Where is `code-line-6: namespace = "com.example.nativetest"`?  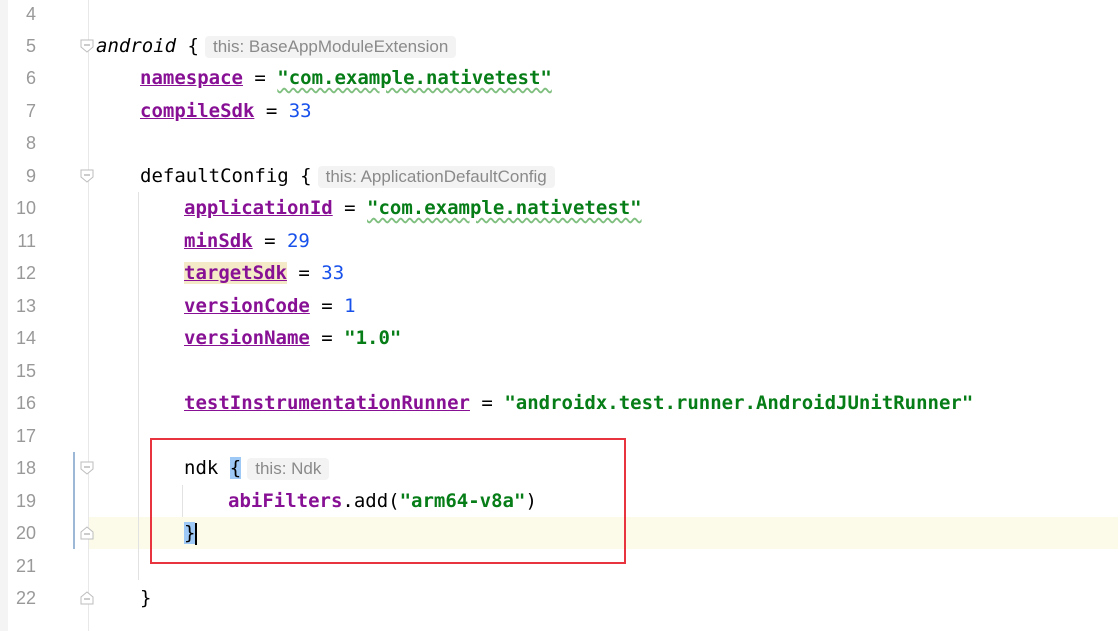
code-line-6: namespace = "com.example.nativetest" is located at coordinates (346, 78).